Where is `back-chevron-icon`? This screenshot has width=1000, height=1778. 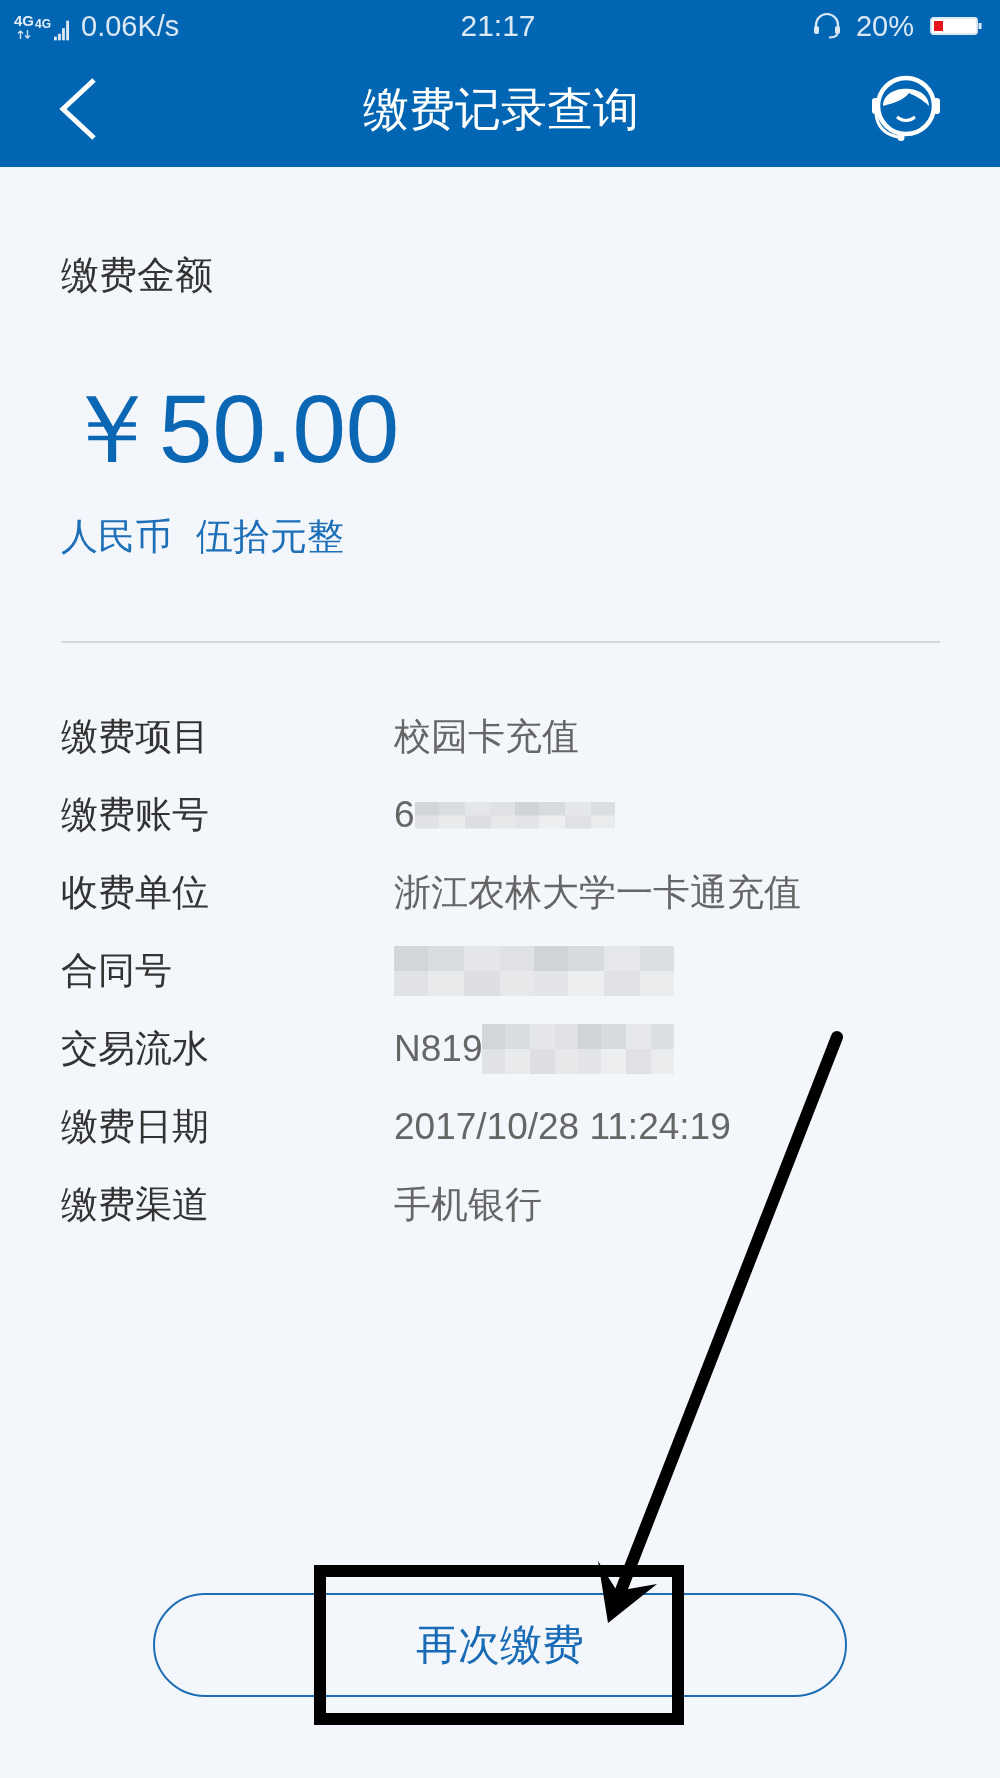
back-chevron-icon is located at coordinates (78, 109).